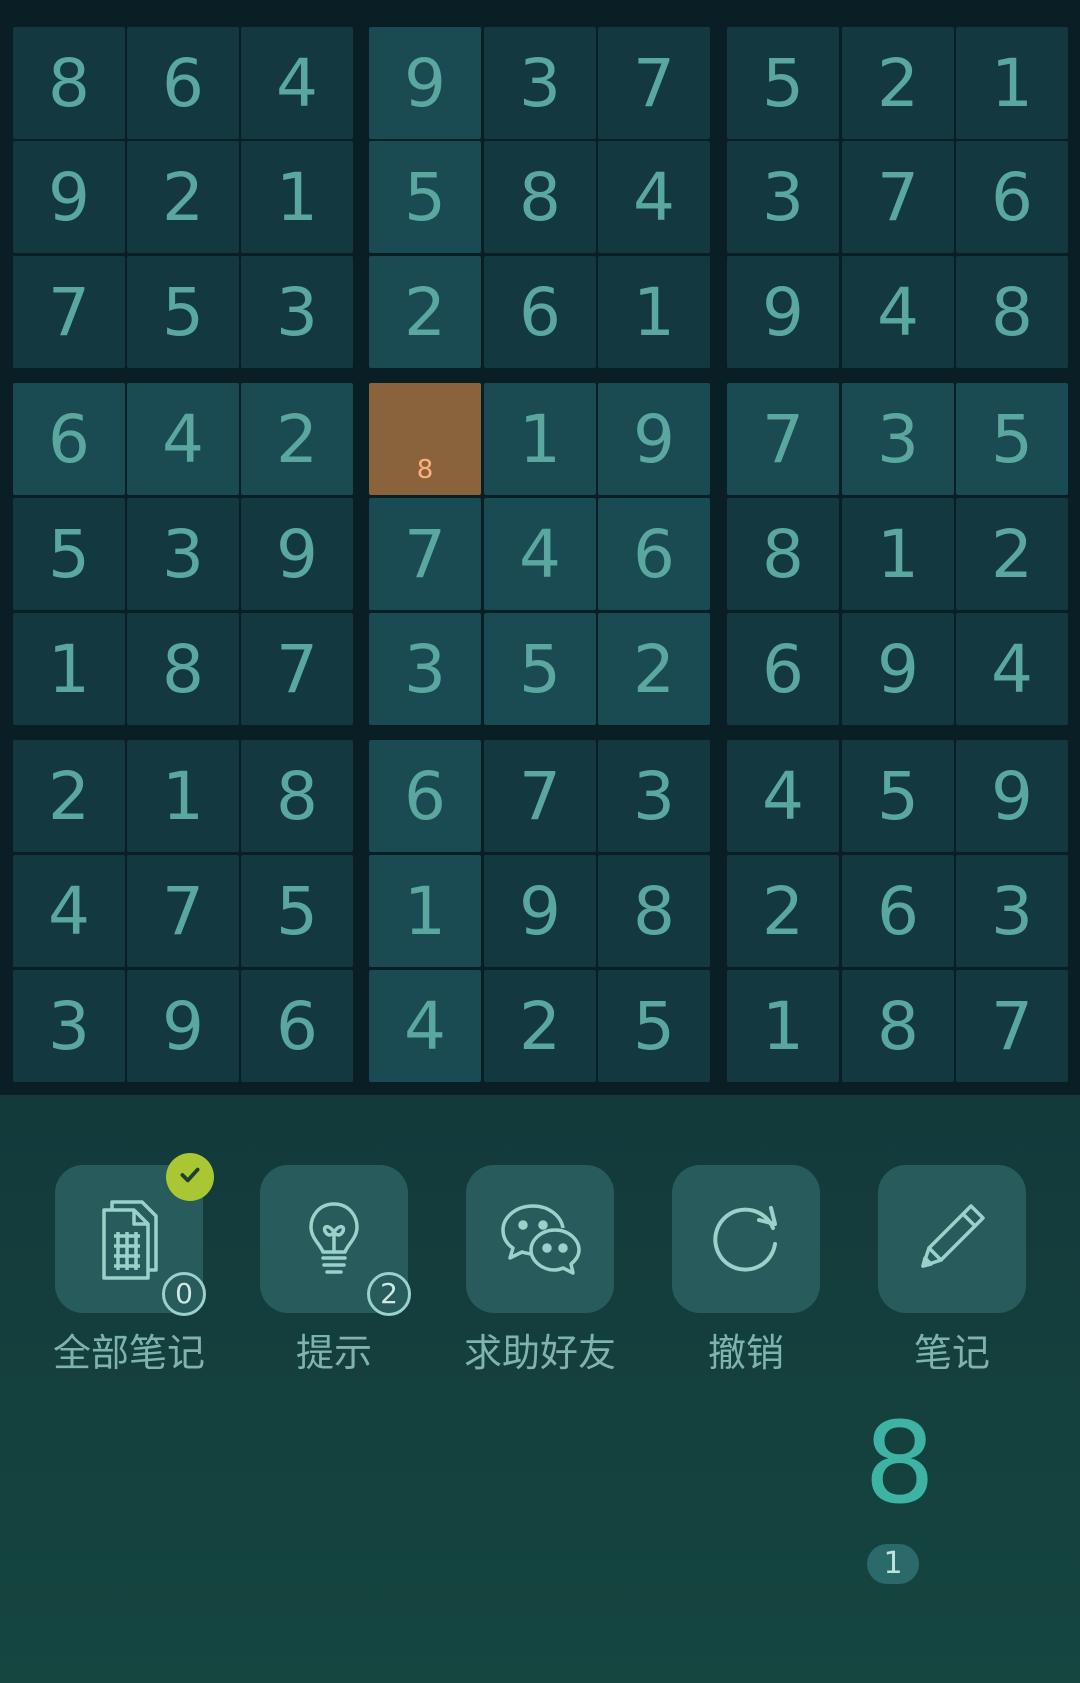  What do you see at coordinates (184, 1294) in the screenshot?
I see `all-notes-count: 0` at bounding box center [184, 1294].